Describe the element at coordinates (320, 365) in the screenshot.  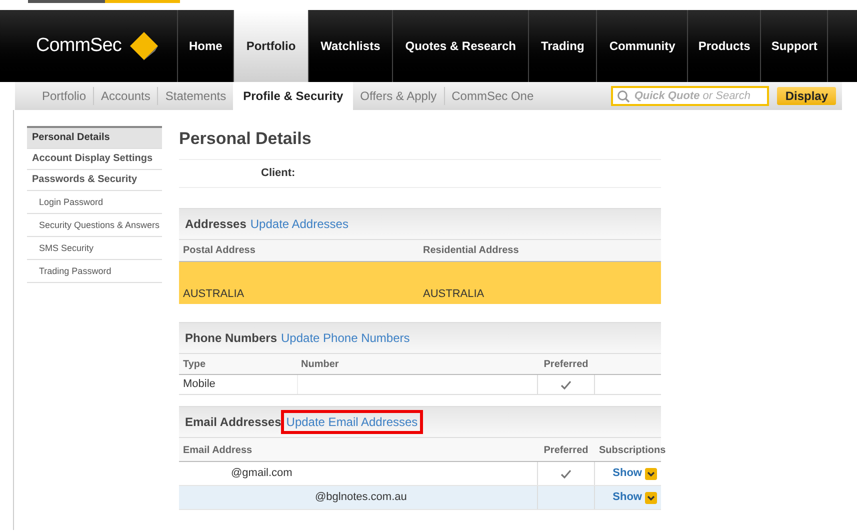
I see `column-header: Number` at that location.